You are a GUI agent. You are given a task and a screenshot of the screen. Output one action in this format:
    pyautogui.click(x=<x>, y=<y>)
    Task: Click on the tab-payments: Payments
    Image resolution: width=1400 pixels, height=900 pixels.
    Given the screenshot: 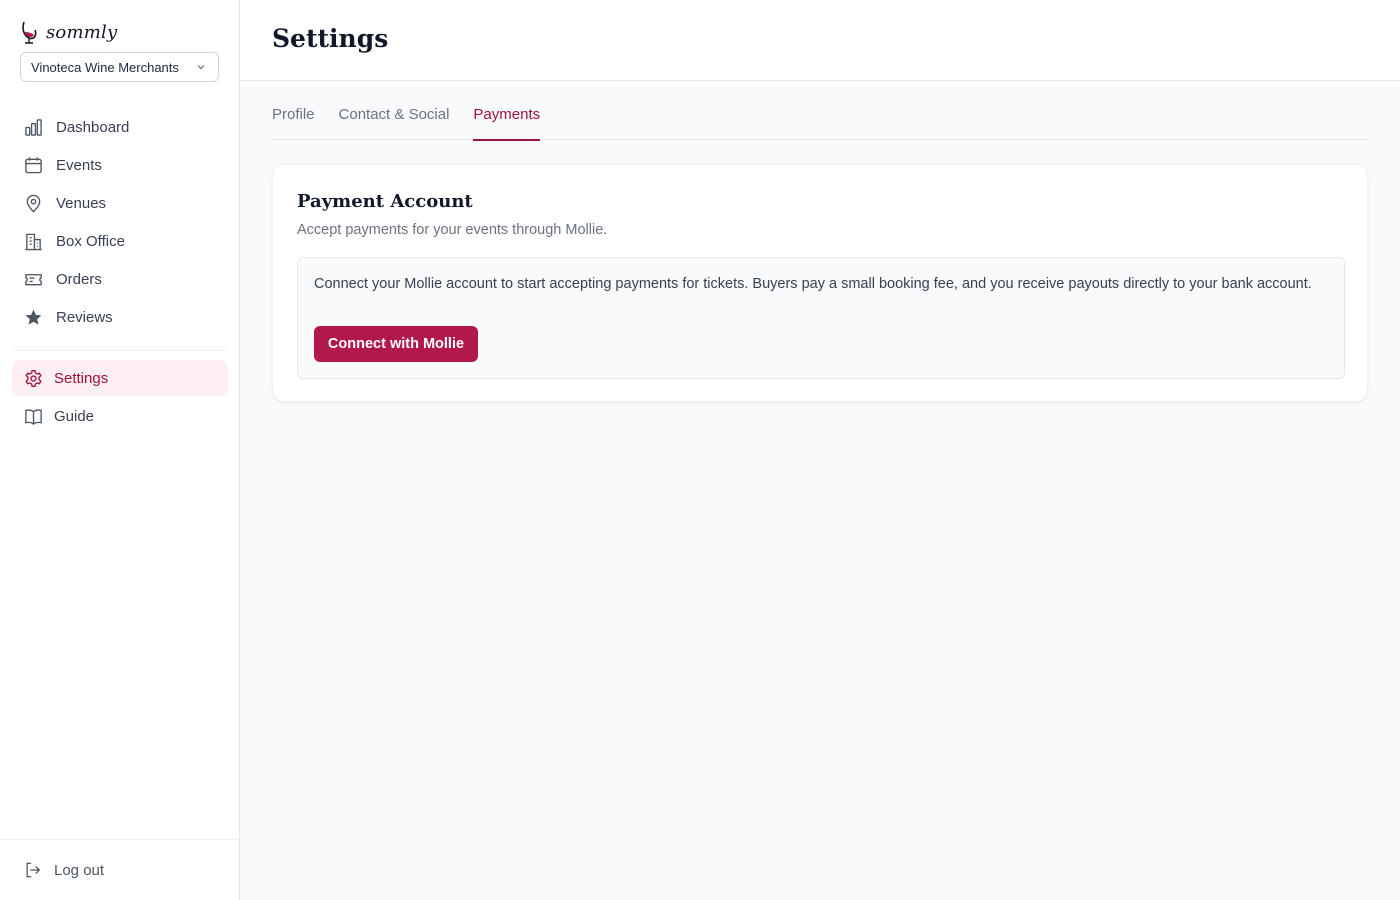 What is the action you would take?
    pyautogui.click(x=506, y=120)
    